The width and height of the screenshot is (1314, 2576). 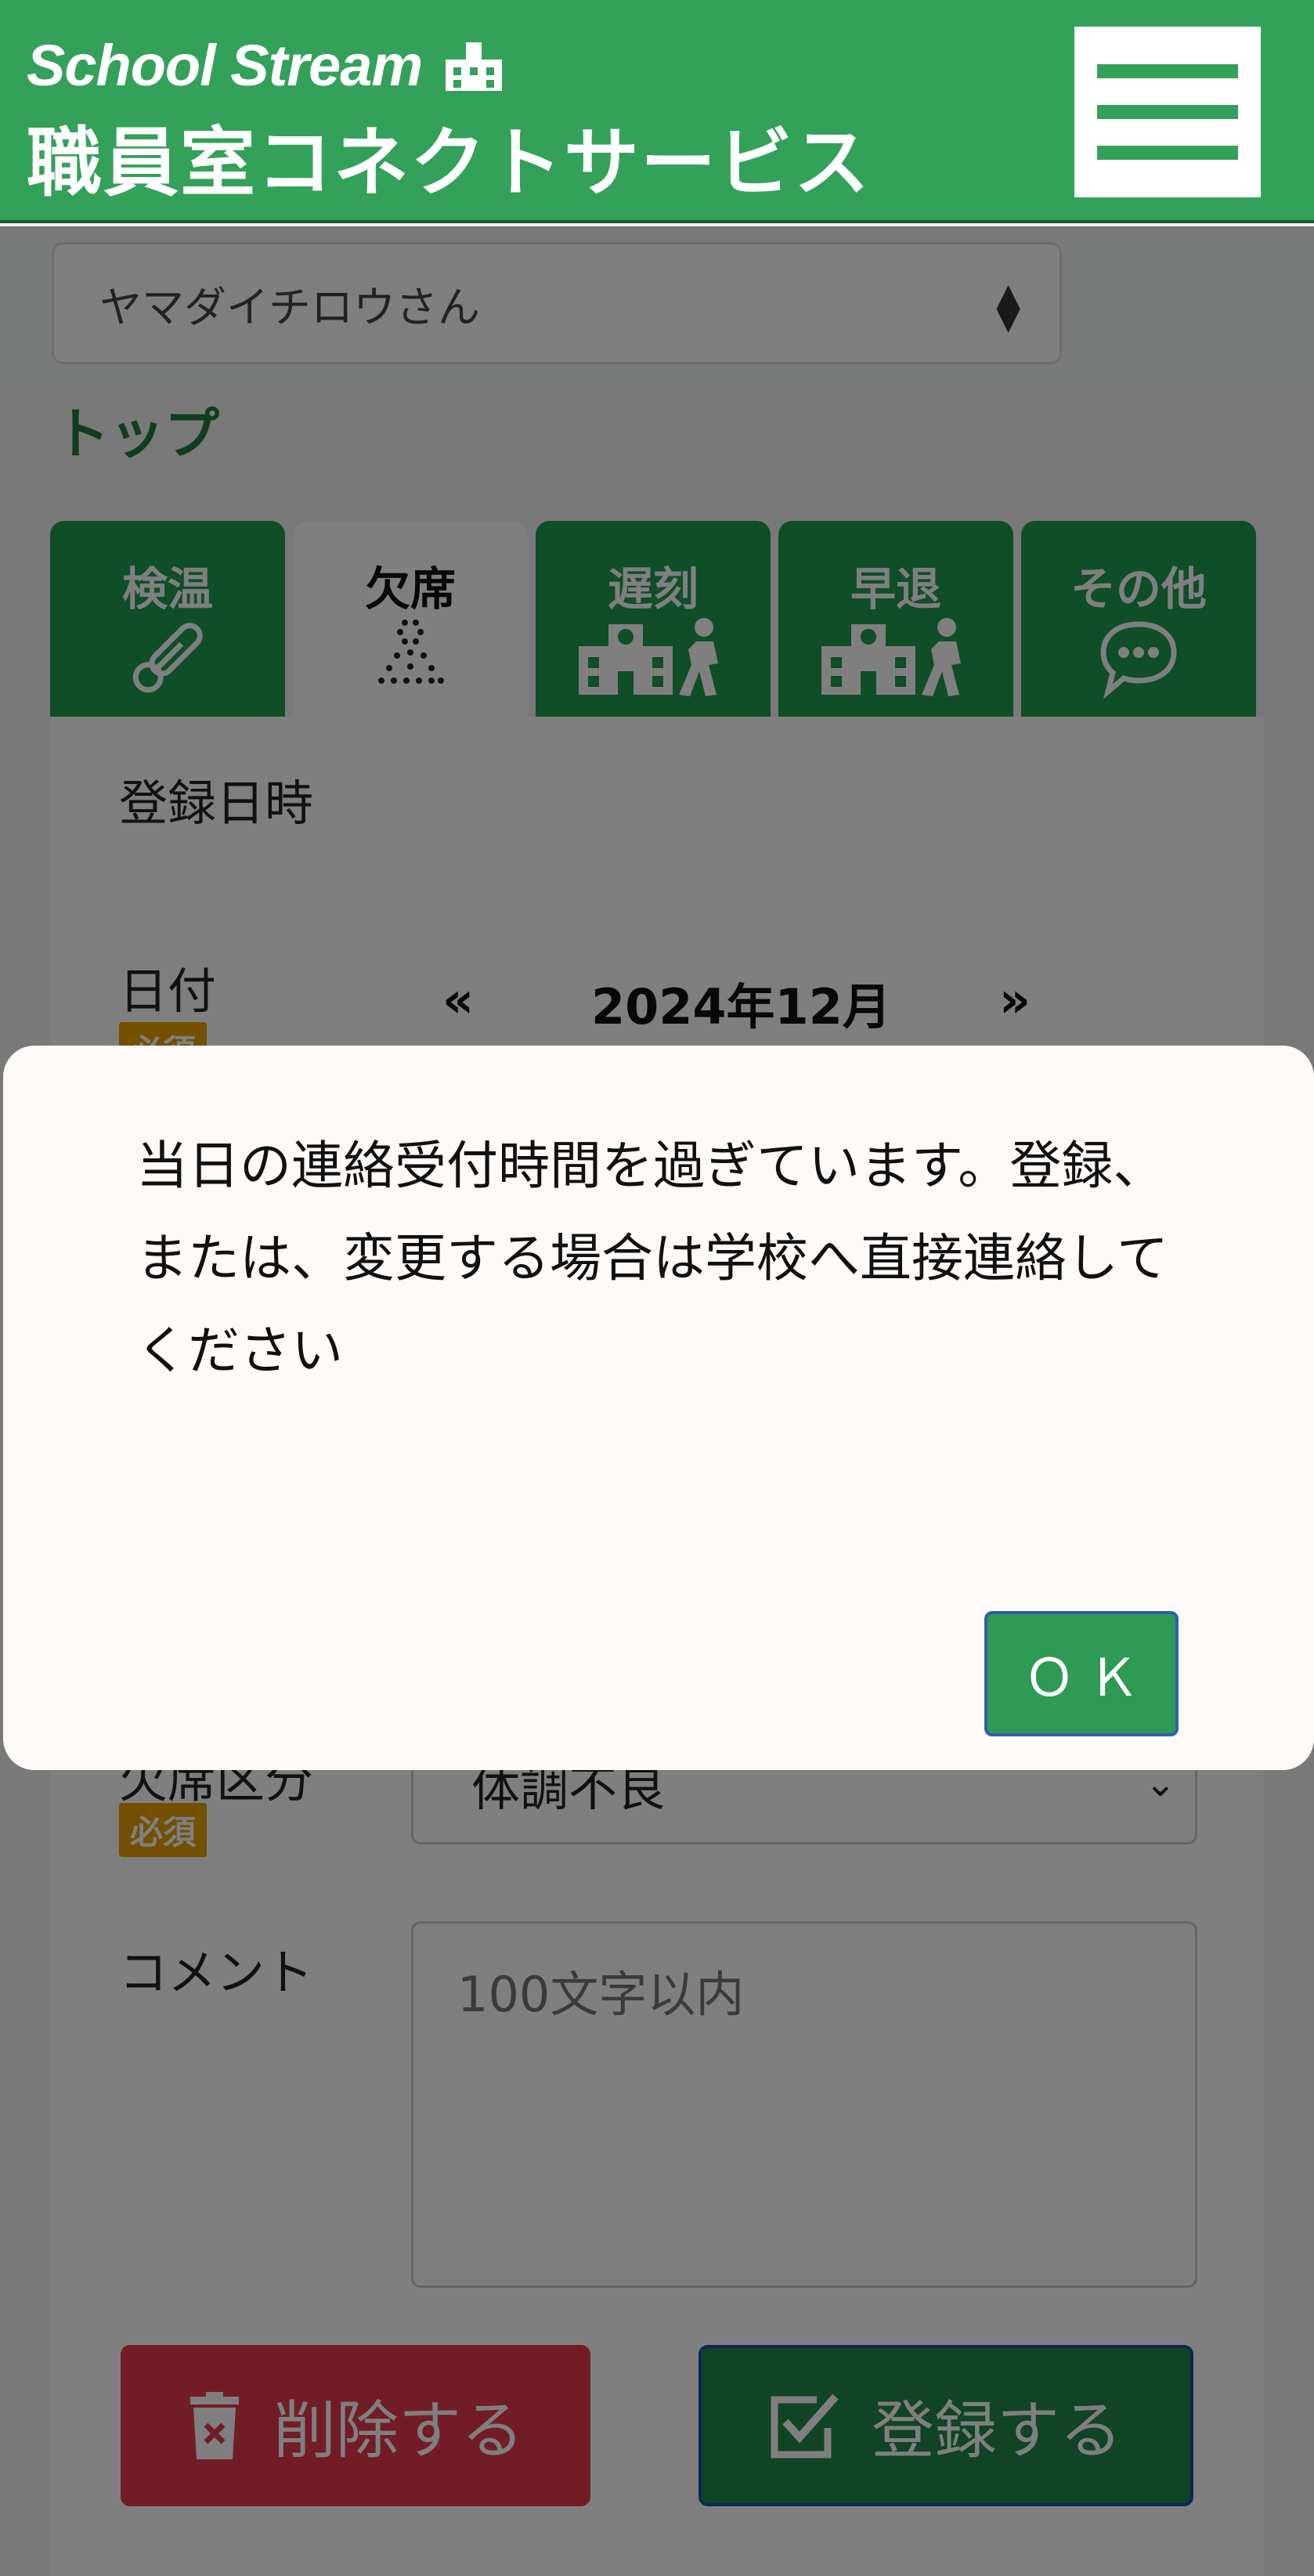 What do you see at coordinates (225, 65) in the screenshot?
I see `brand-name: School Stream` at bounding box center [225, 65].